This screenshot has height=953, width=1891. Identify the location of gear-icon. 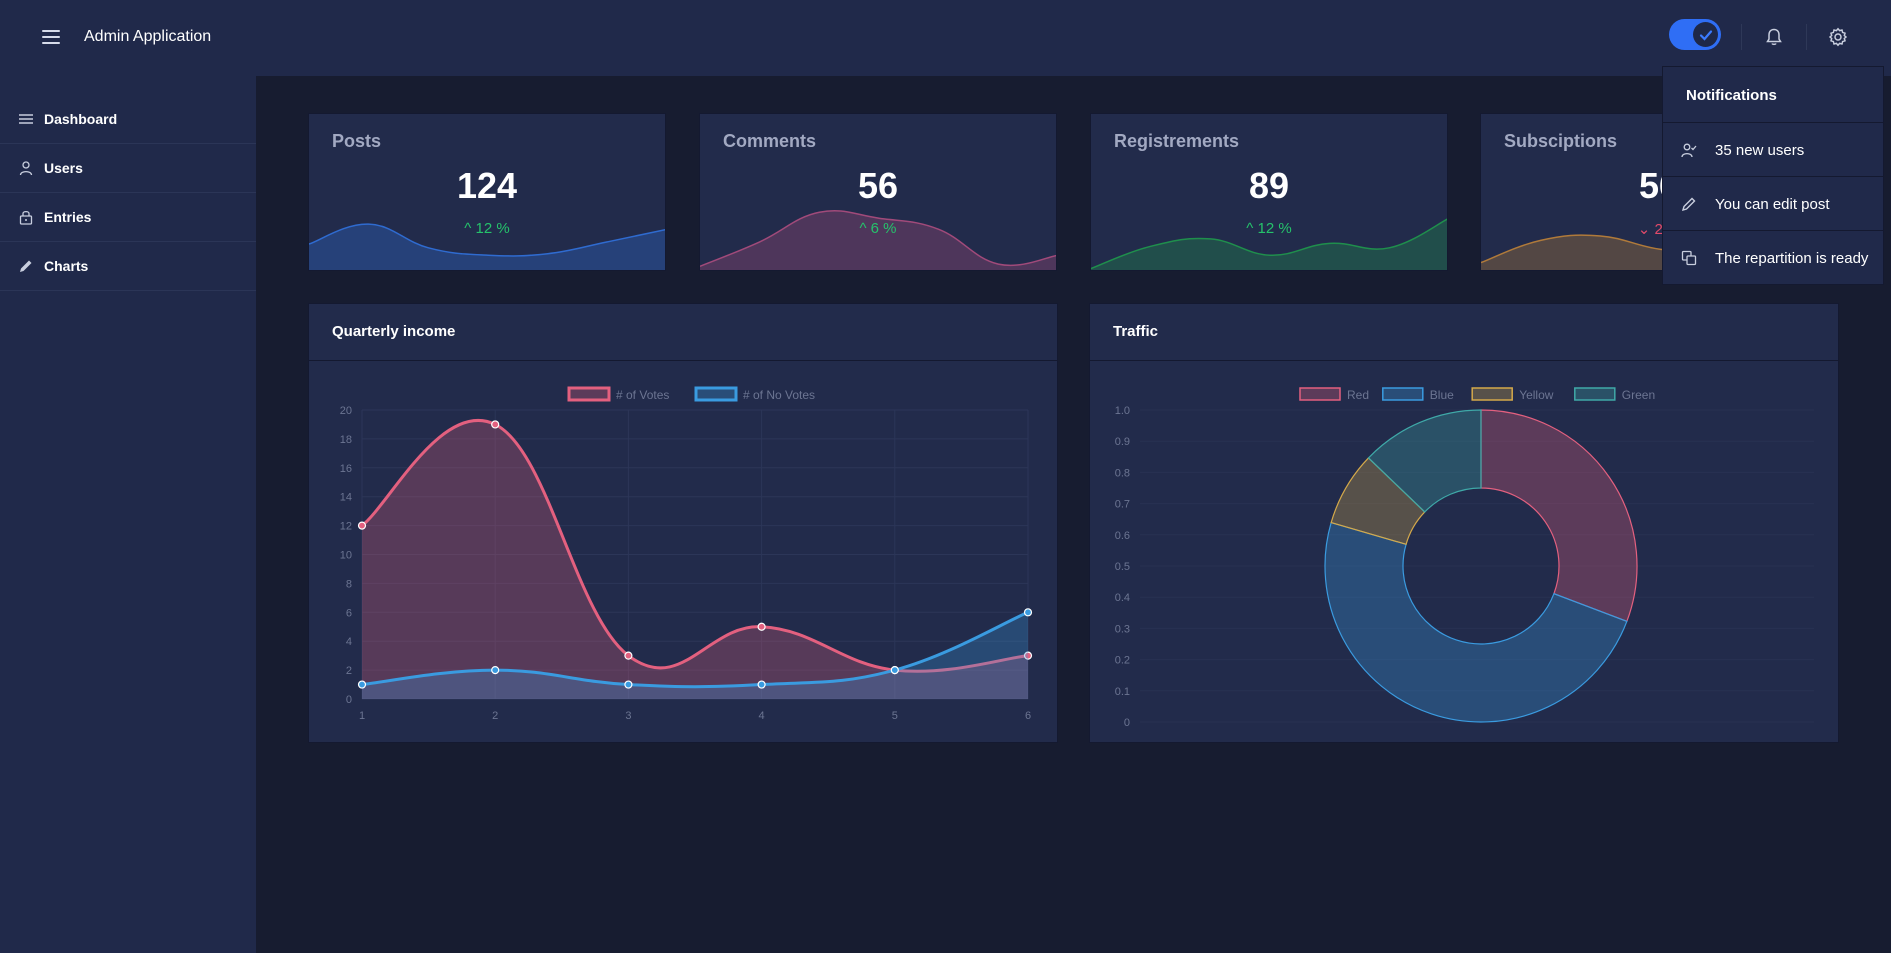
(1838, 37).